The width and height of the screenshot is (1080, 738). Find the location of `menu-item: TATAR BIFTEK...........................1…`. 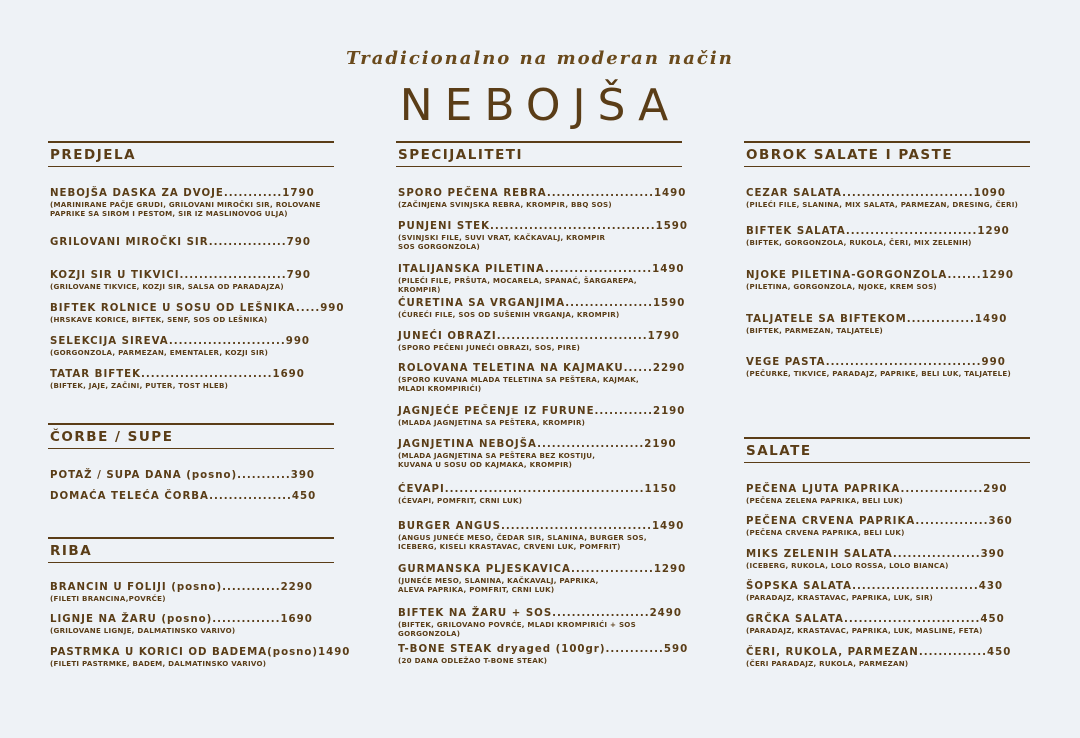

menu-item: TATAR BIFTEK...........................1… is located at coordinates (191, 379).